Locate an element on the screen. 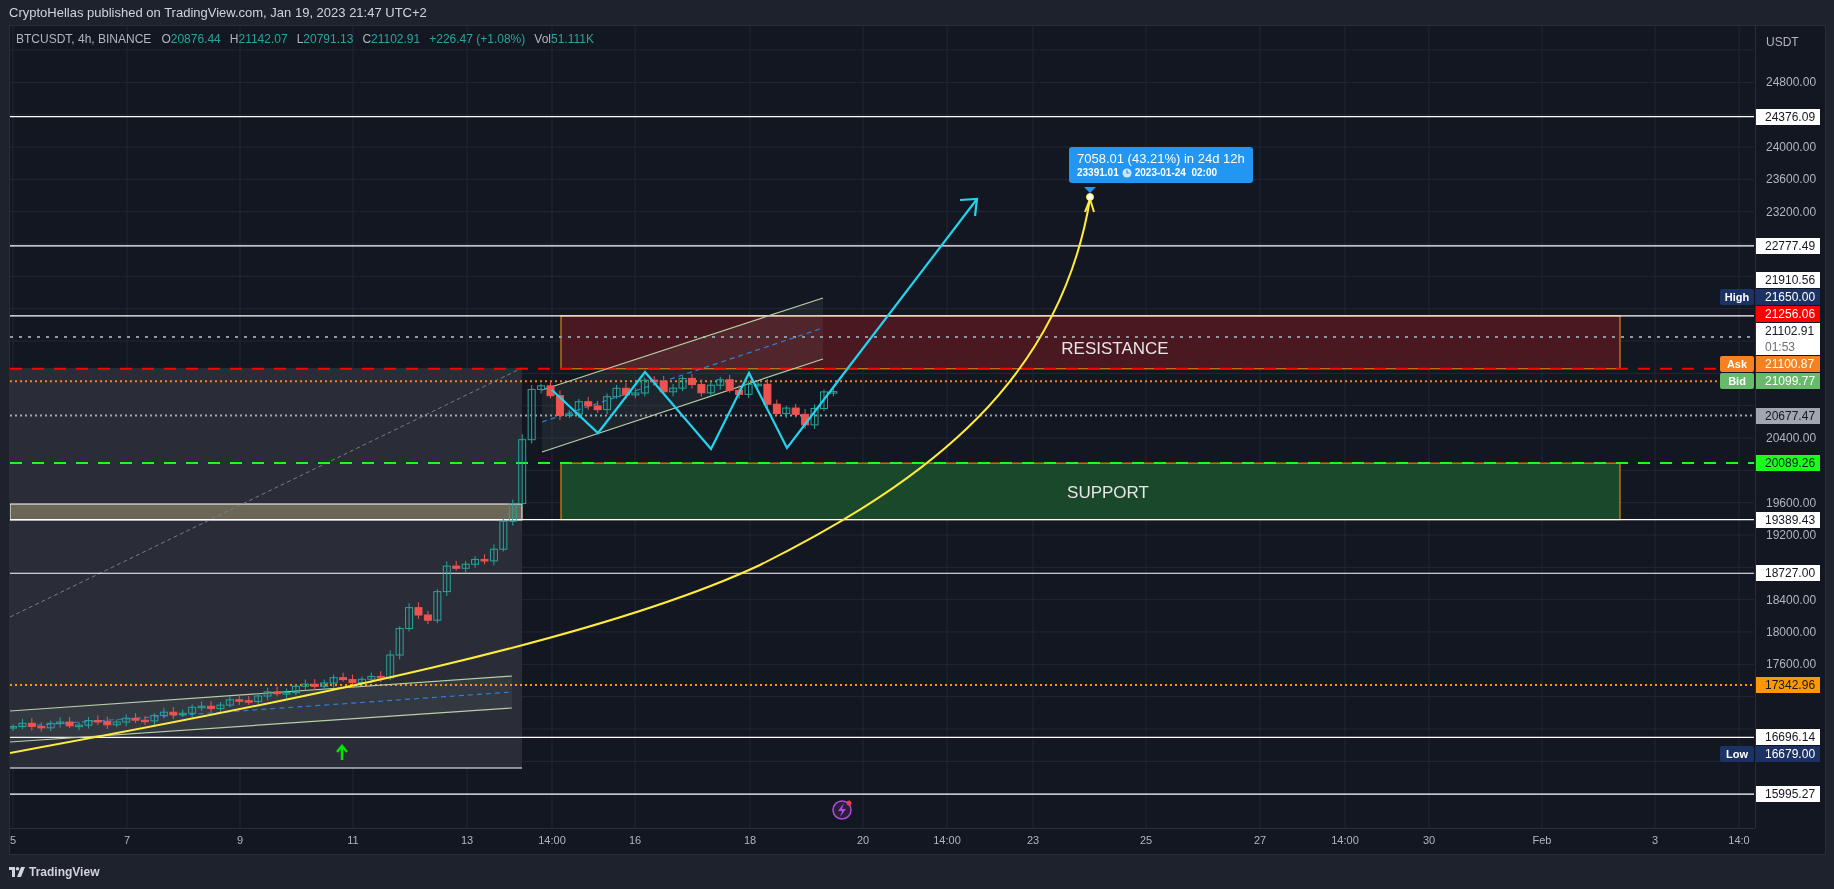 This screenshot has width=1834, height=889. price-tag-label: High is located at coordinates (1737, 297).